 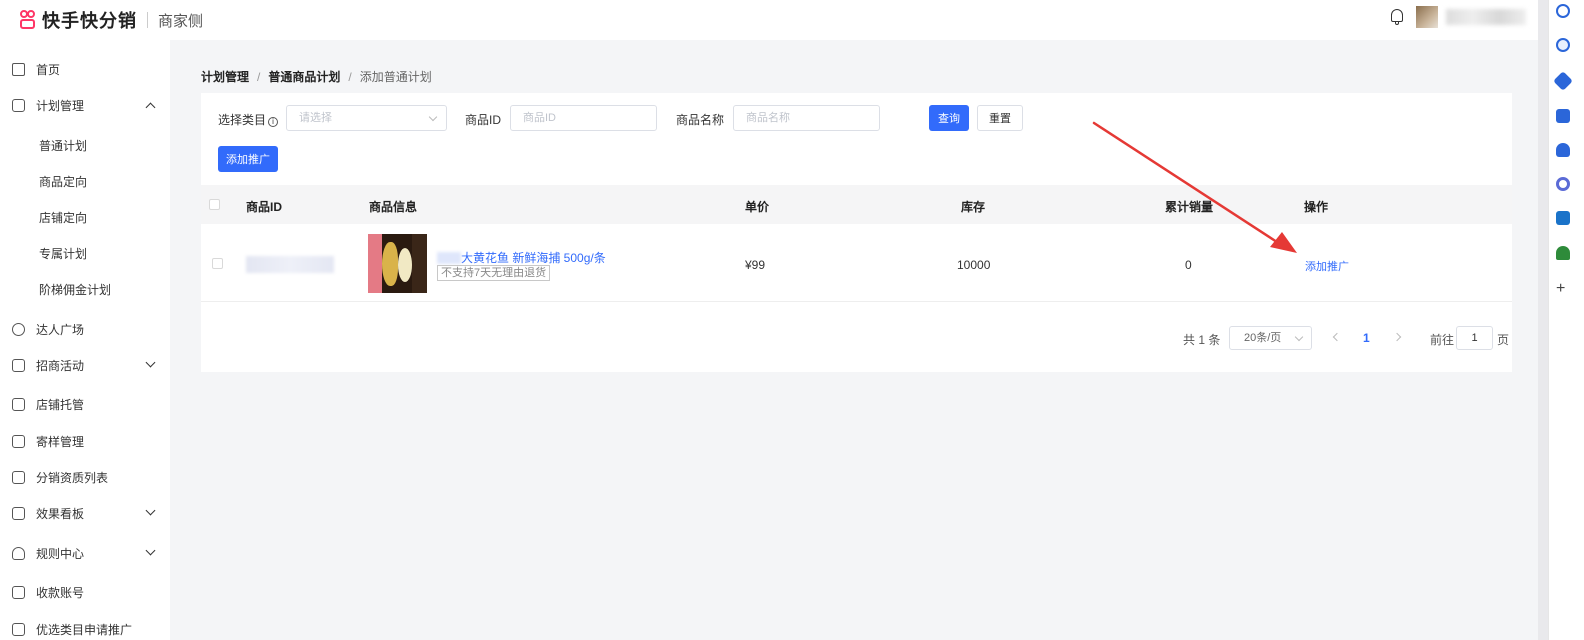 What do you see at coordinates (583, 118) in the screenshot?
I see `product-id-input: 商品ID` at bounding box center [583, 118].